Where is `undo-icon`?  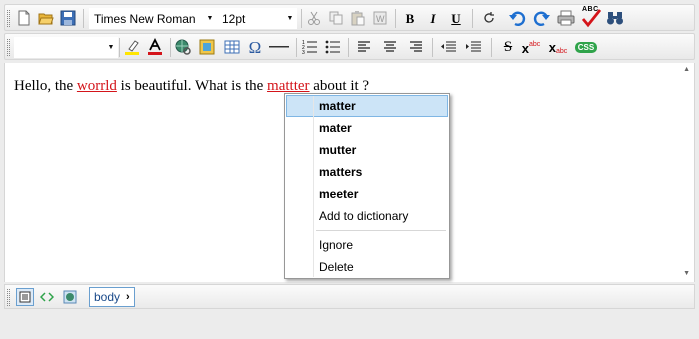
undo-icon is located at coordinates (517, 18).